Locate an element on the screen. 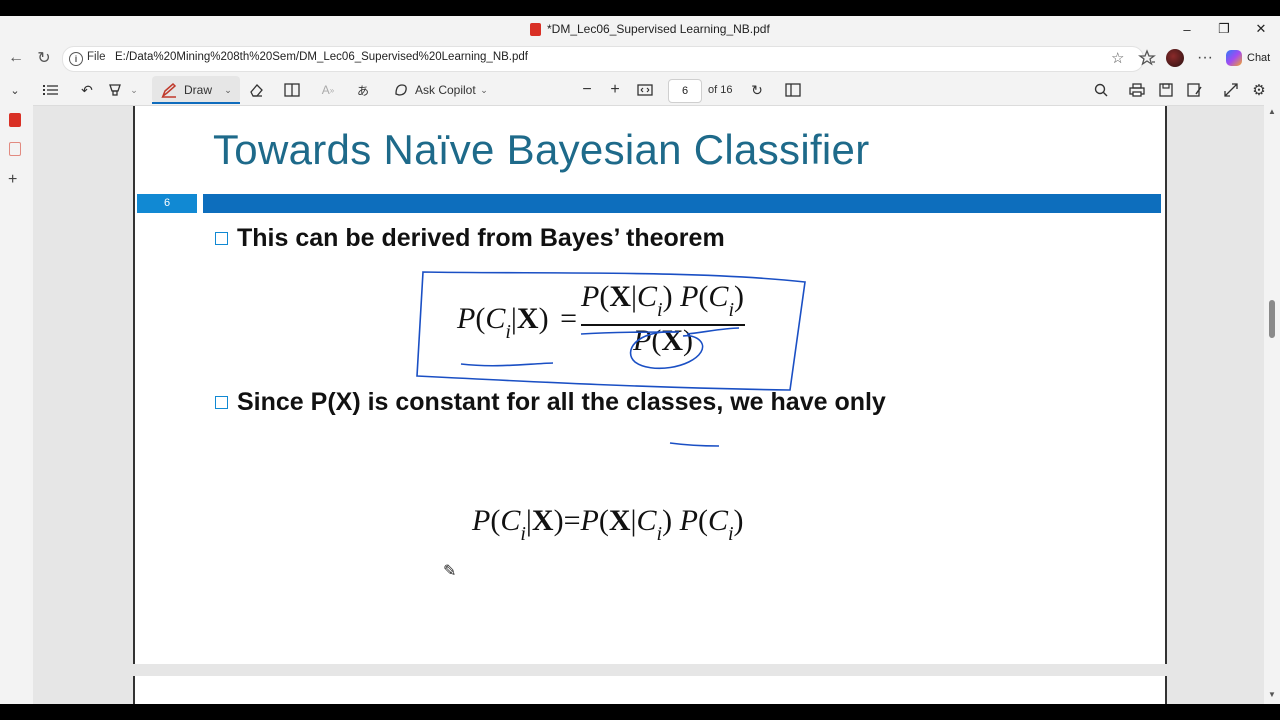 Image resolution: width=1280 pixels, height=720 pixels. pdf-file-icon is located at coordinates (535, 29).